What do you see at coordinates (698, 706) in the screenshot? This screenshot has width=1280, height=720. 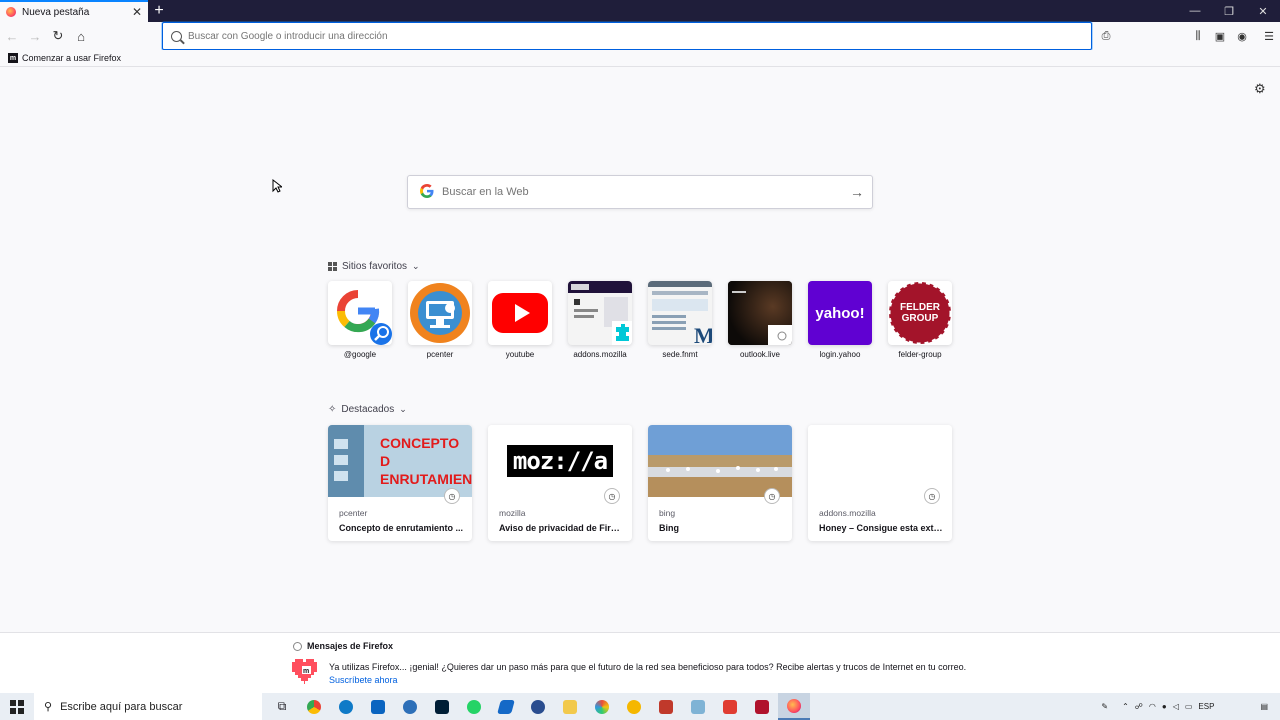 I see `app-notes-icon` at bounding box center [698, 706].